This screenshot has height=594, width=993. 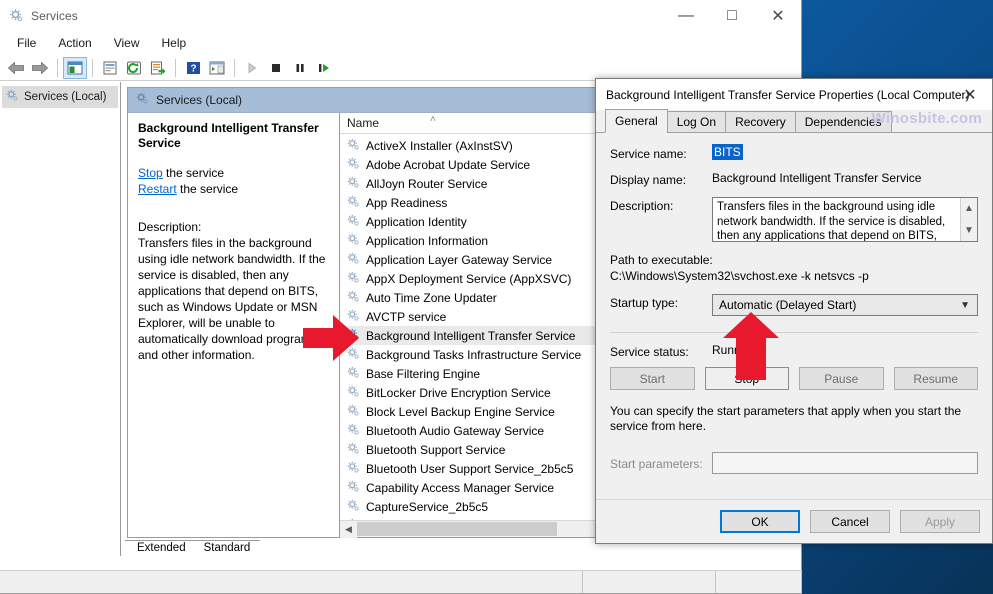 What do you see at coordinates (926, 118) in the screenshot?
I see `watermark-text: Winosbite.com` at bounding box center [926, 118].